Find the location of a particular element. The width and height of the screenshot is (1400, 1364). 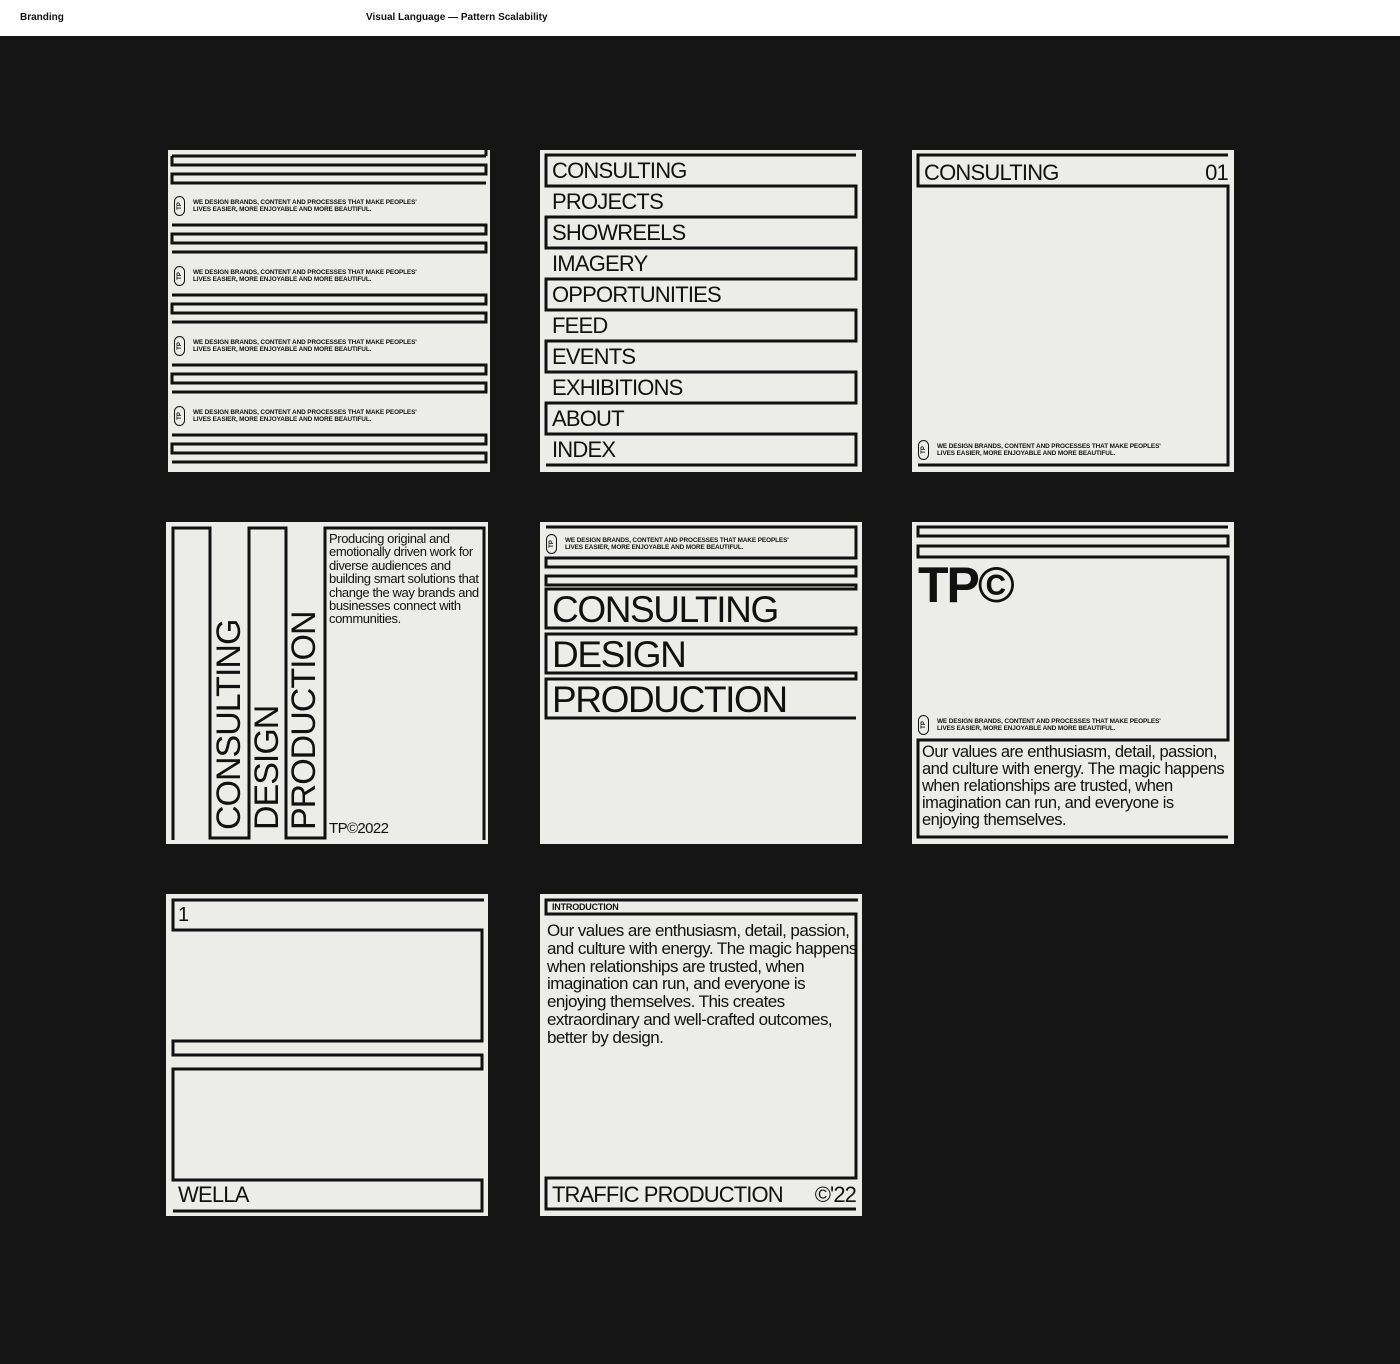

menu-item-opportunities: OPPORTUNITIES is located at coordinates (637, 295).